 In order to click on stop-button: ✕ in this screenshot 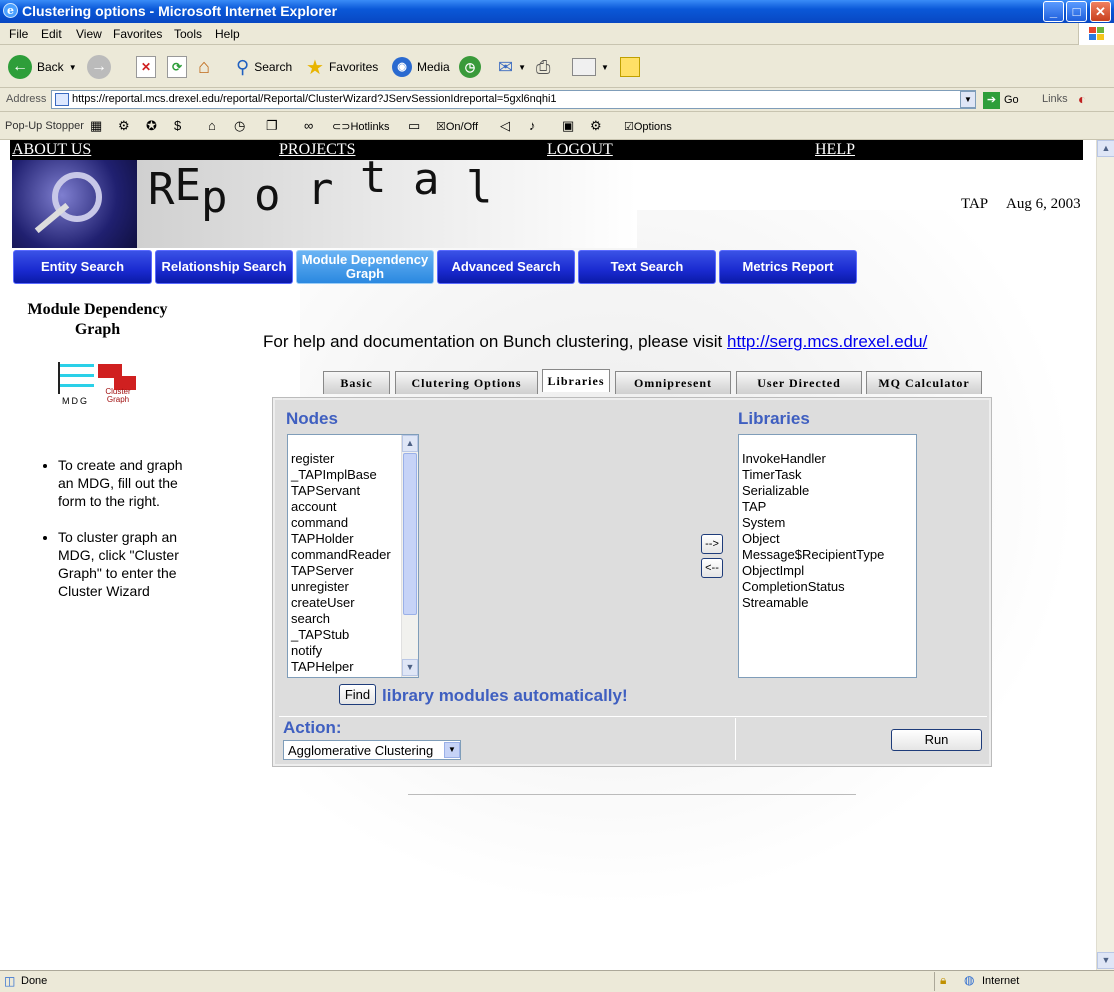, I will do `click(146, 67)`.